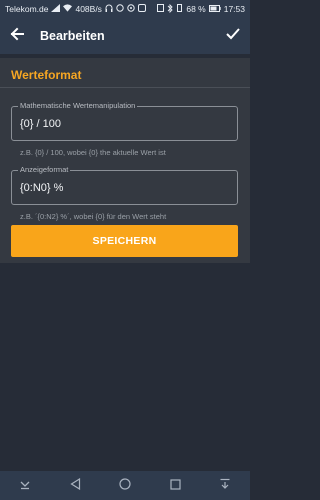  I want to click on network-speed: 408B/s, so click(88, 9).